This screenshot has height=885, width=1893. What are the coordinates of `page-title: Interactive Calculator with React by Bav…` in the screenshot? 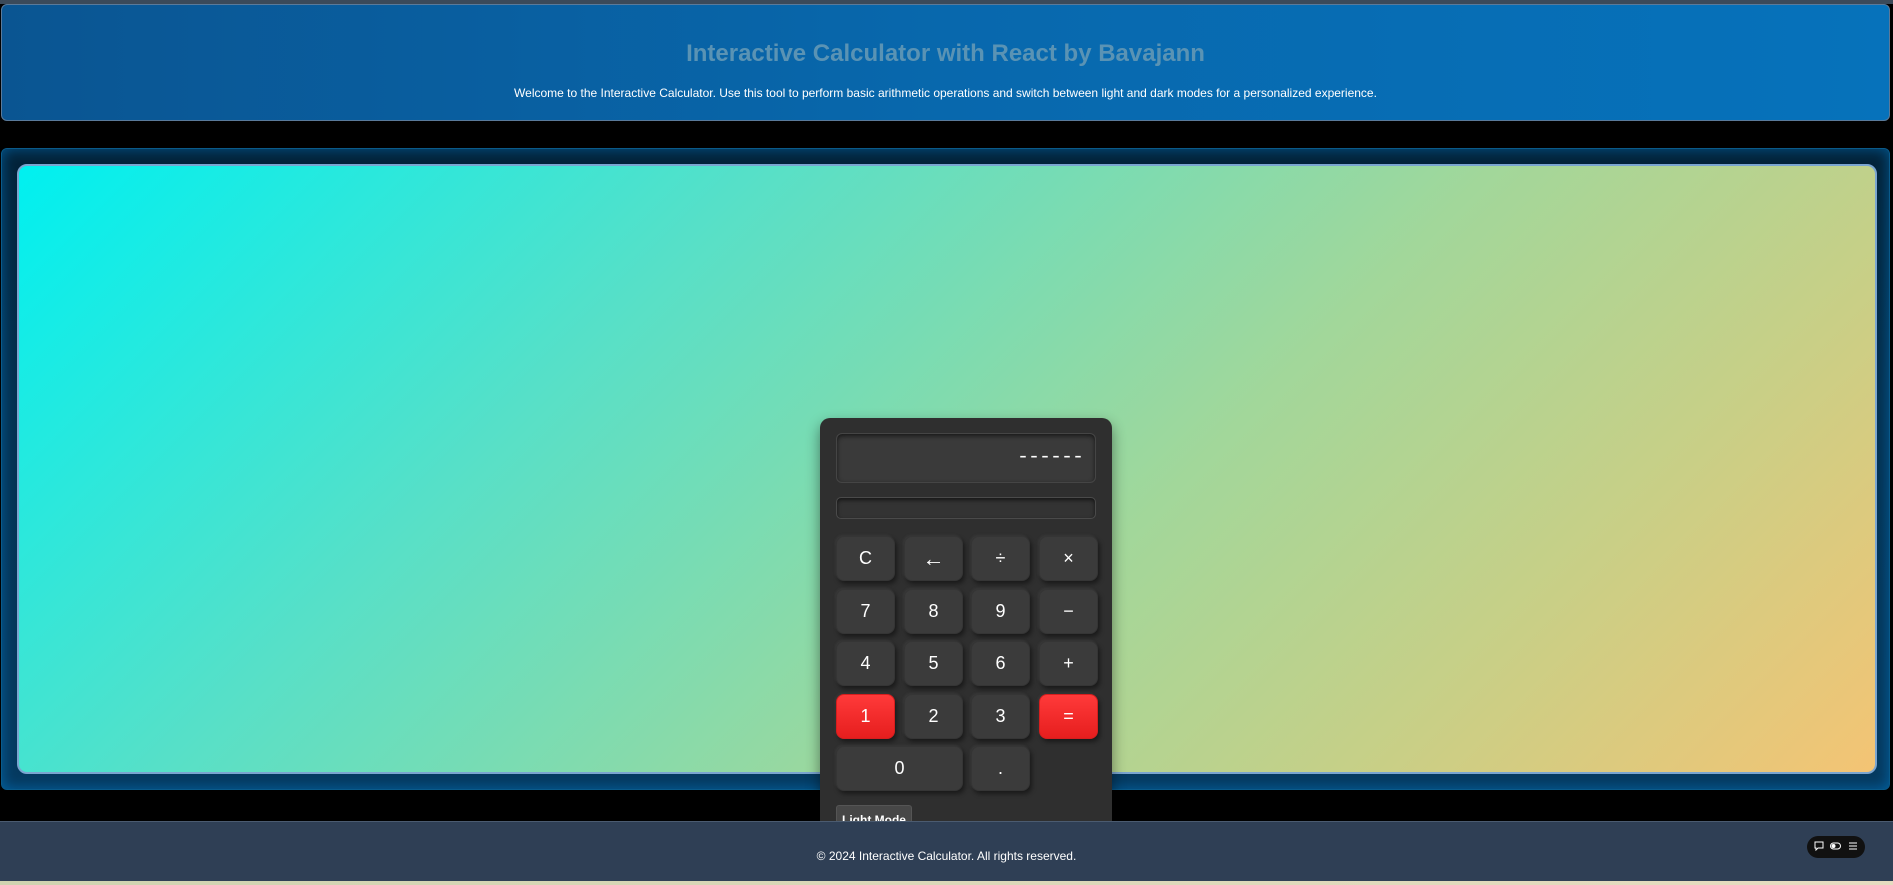 It's located at (945, 53).